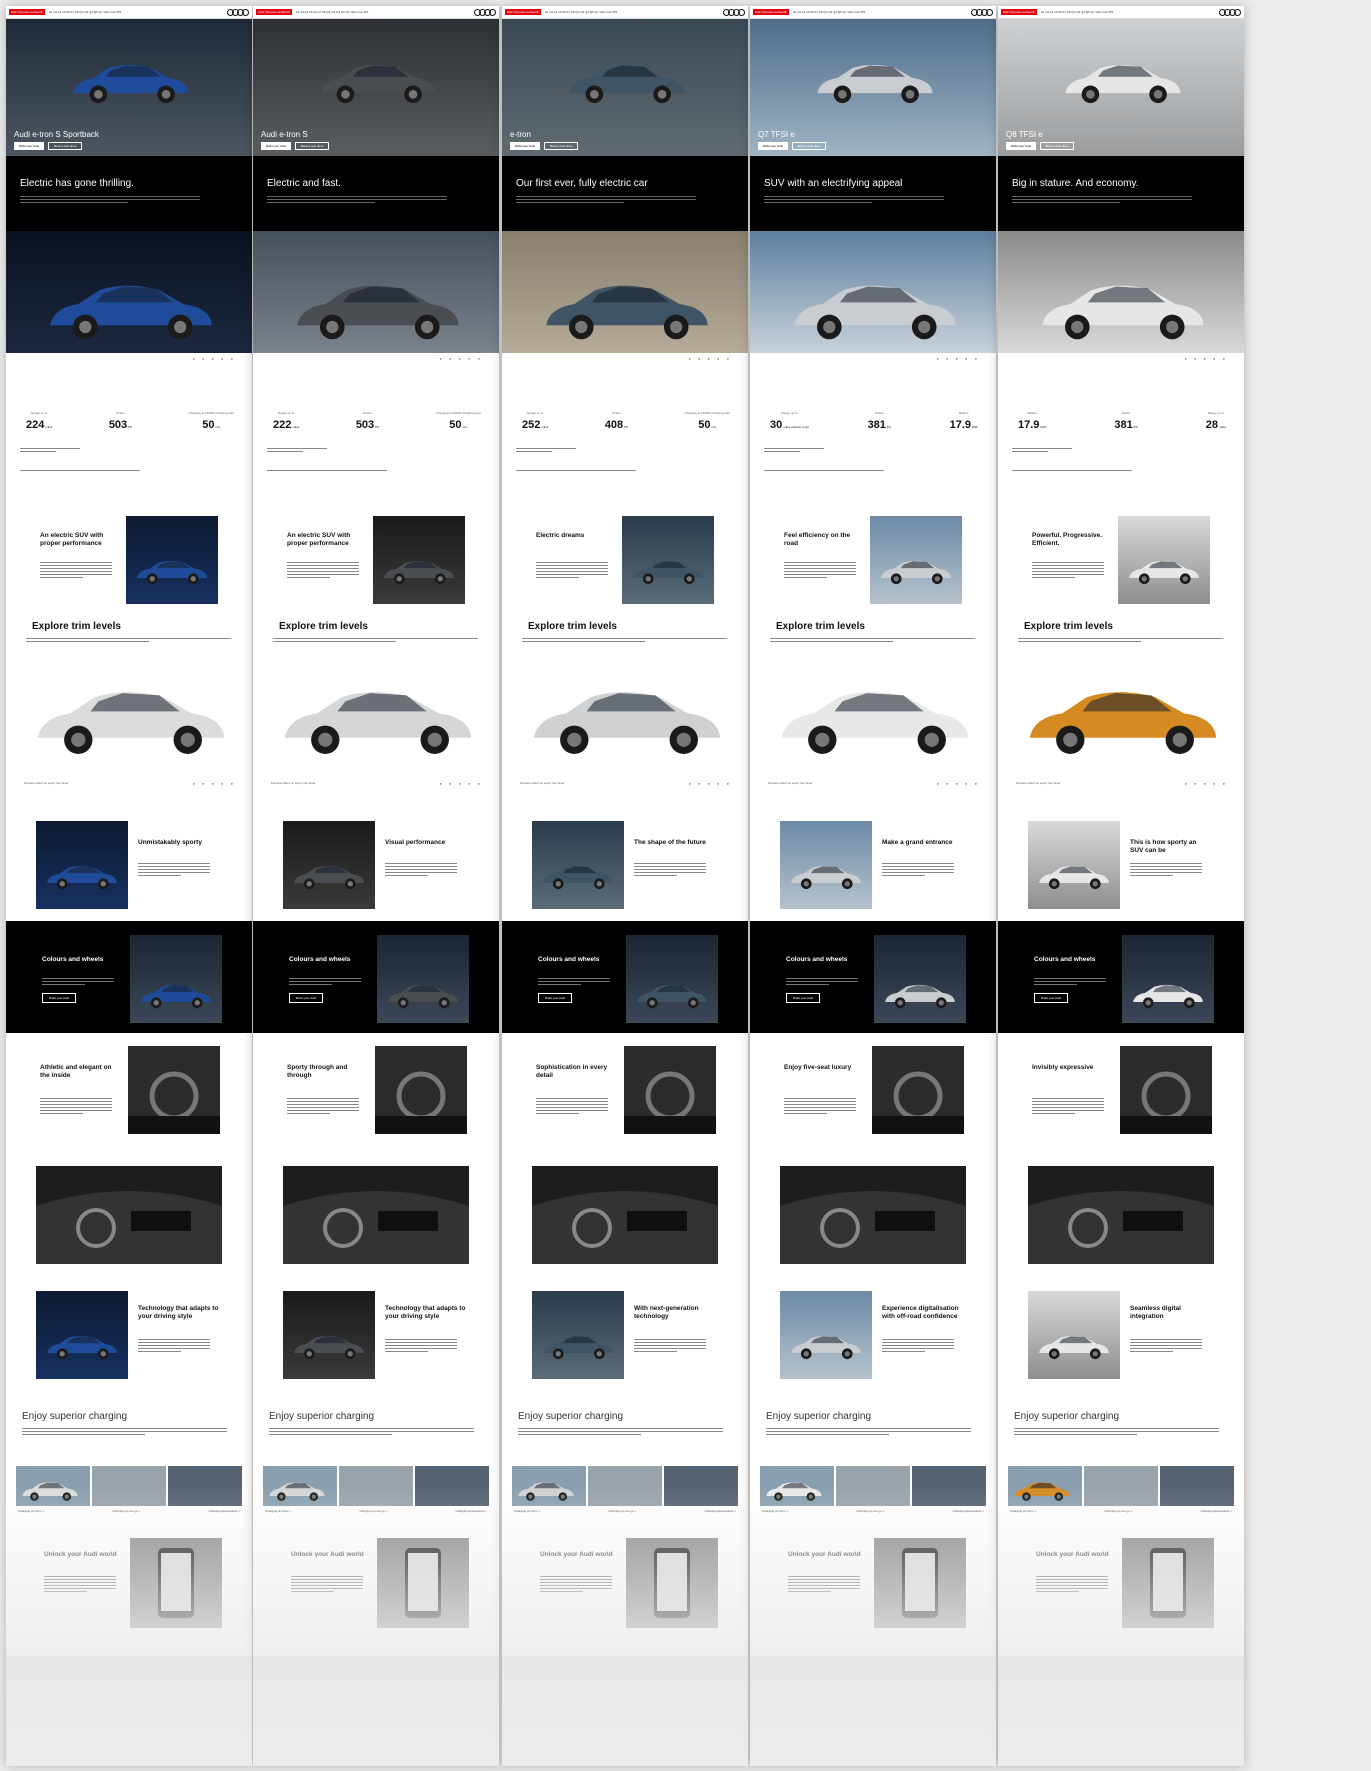 This screenshot has height=1771, width=1371. I want to click on trim-title: Explore trim levels, so click(76, 626).